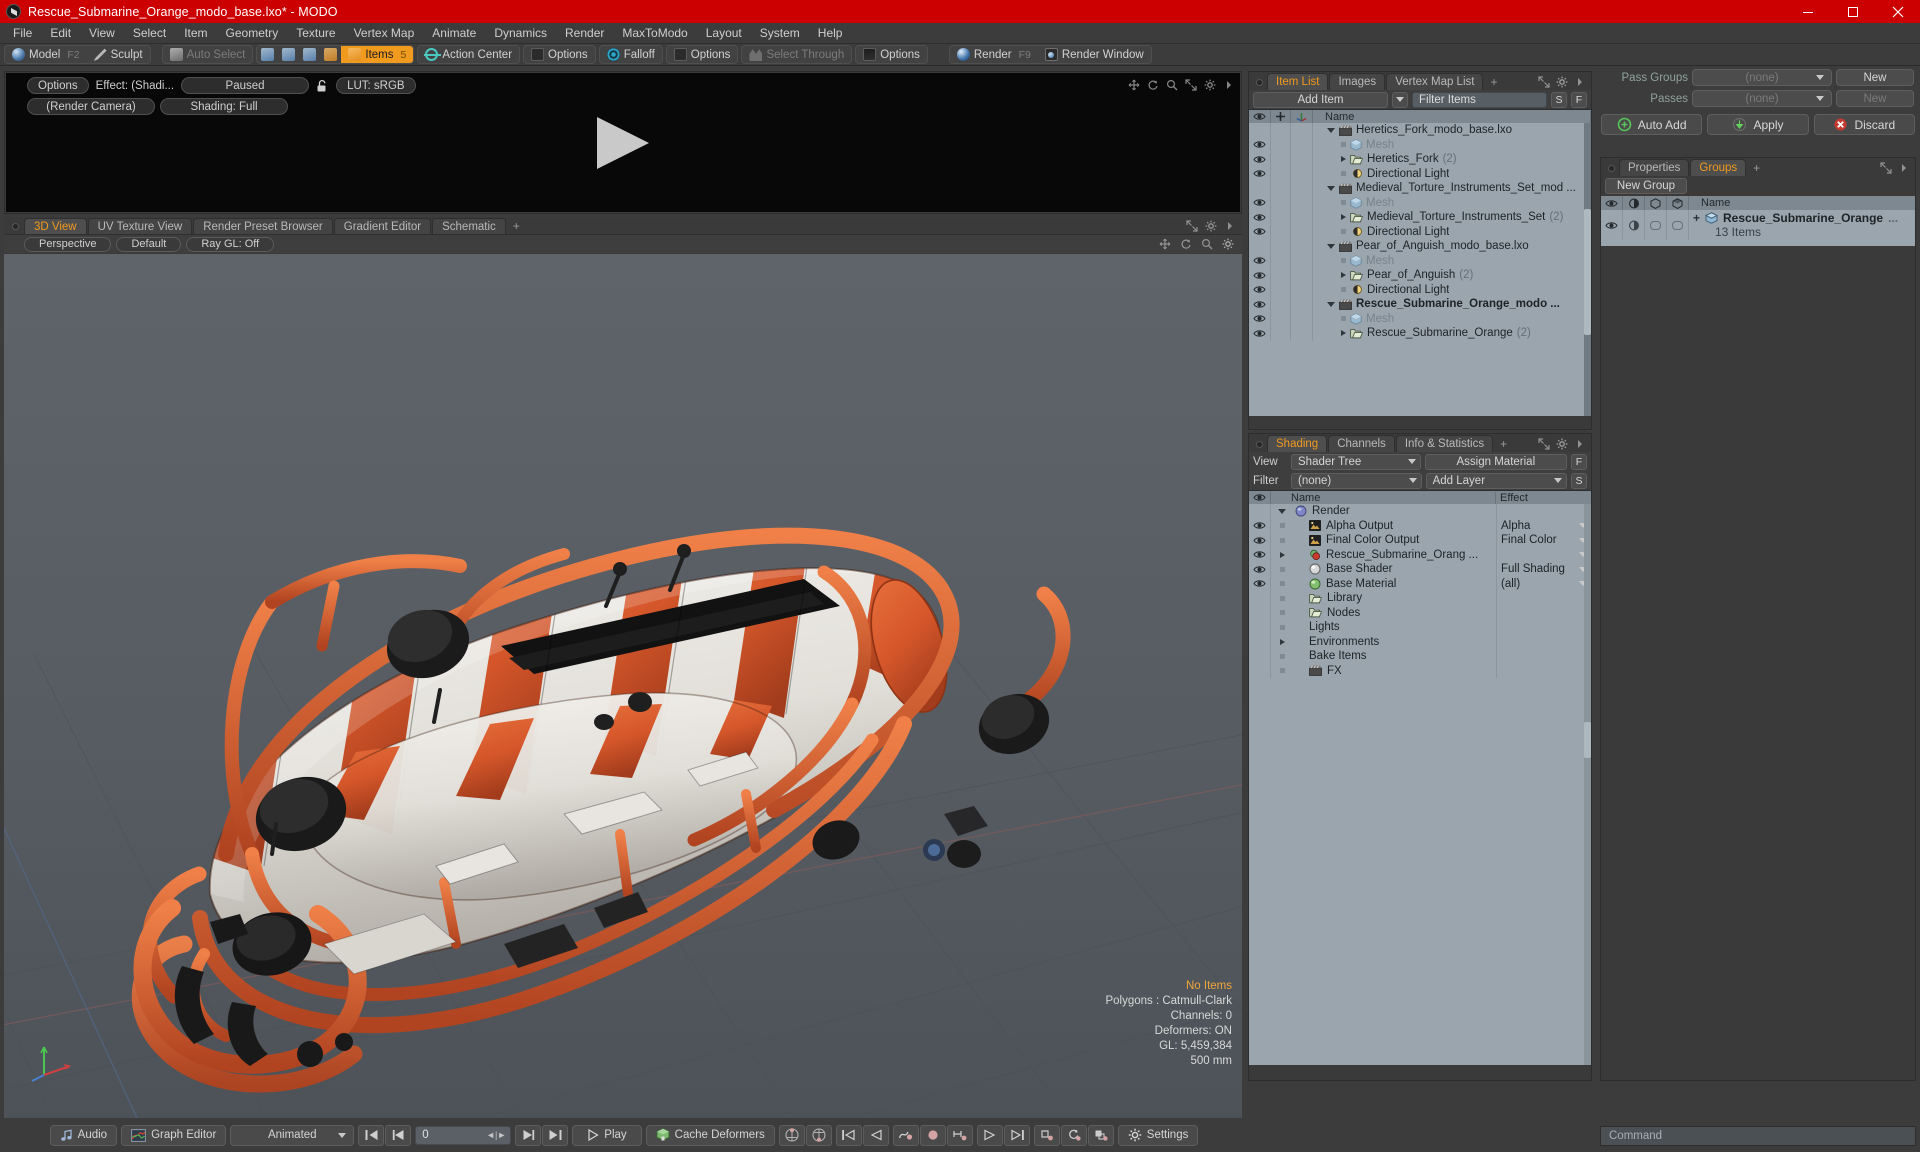 This screenshot has height=1152, width=1920. Describe the element at coordinates (1579, 99) in the screenshot. I see `item-list-f-button: F` at that location.